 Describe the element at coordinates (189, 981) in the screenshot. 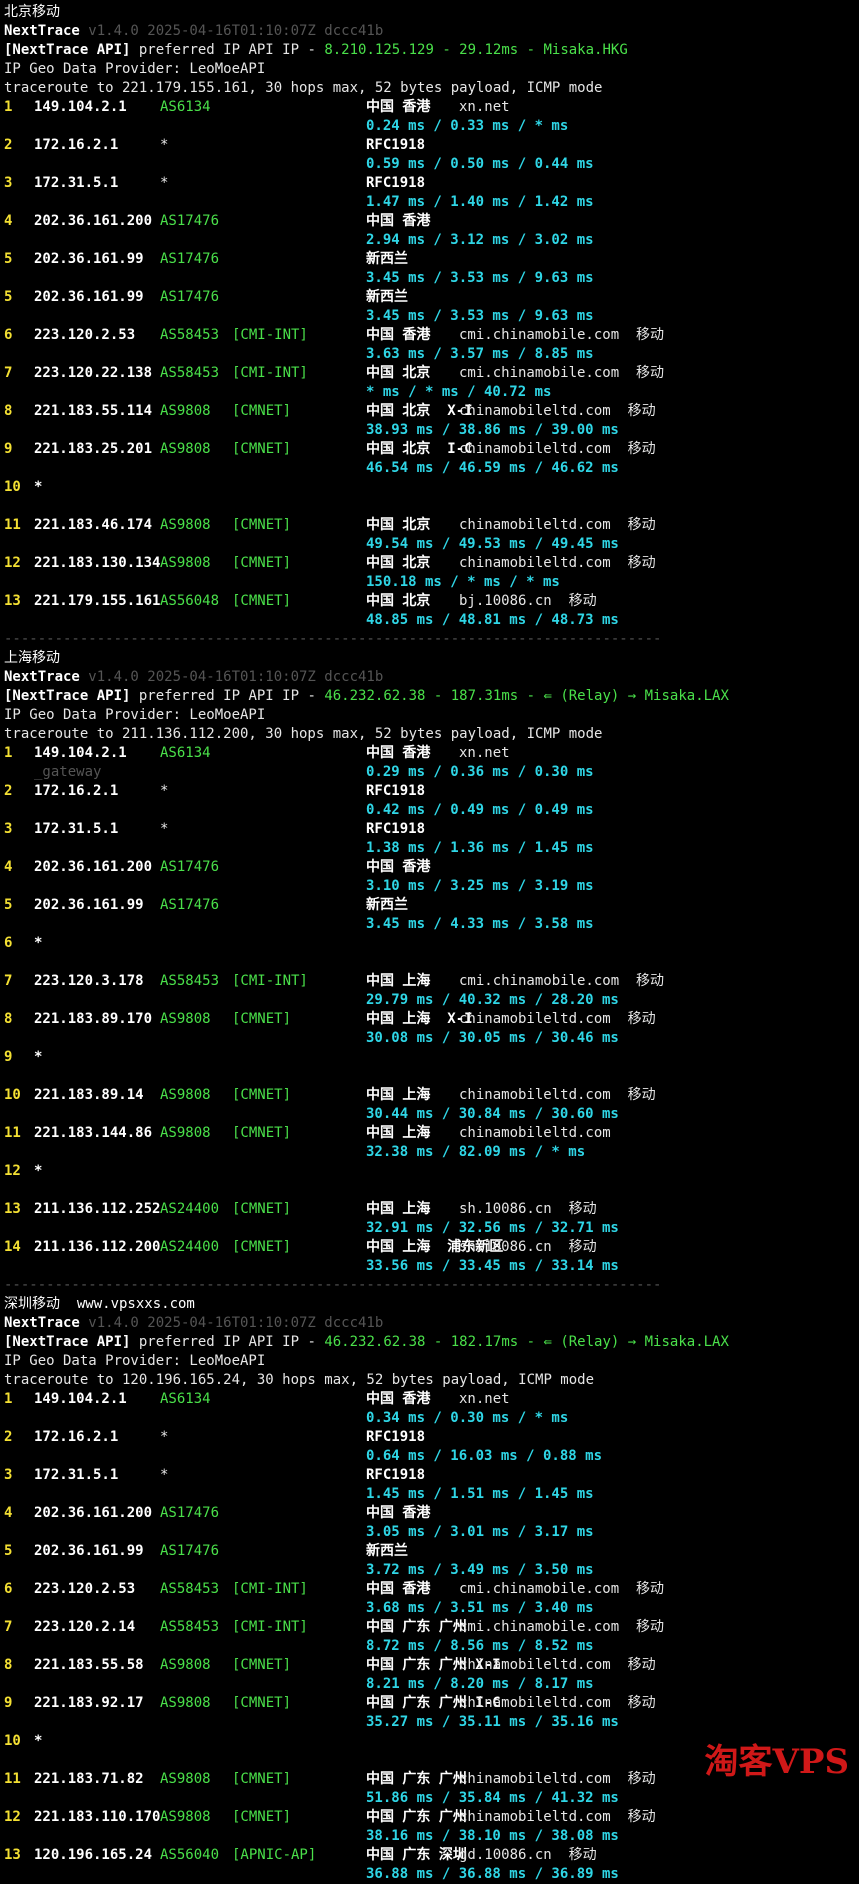

I see `hop-asn: AS58453` at that location.